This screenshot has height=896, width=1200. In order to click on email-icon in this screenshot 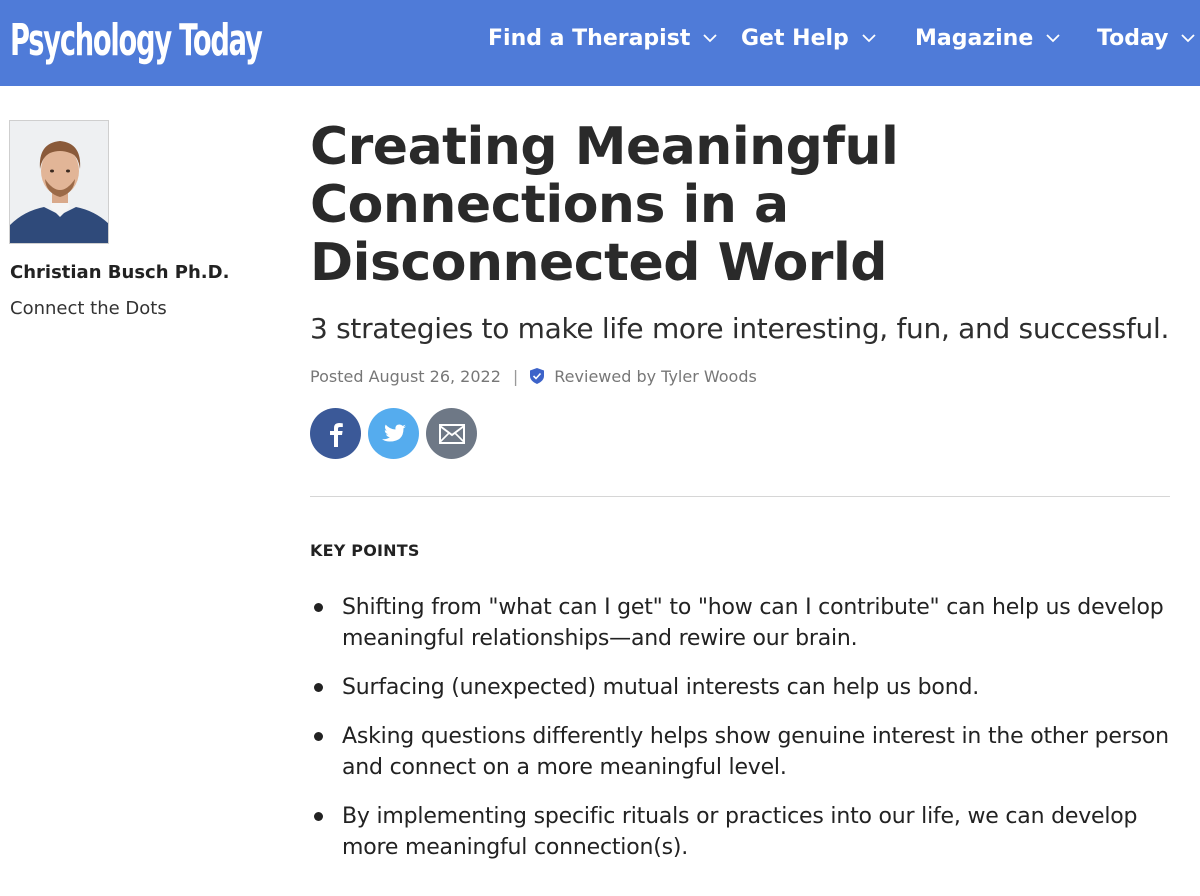, I will do `click(451, 433)`.